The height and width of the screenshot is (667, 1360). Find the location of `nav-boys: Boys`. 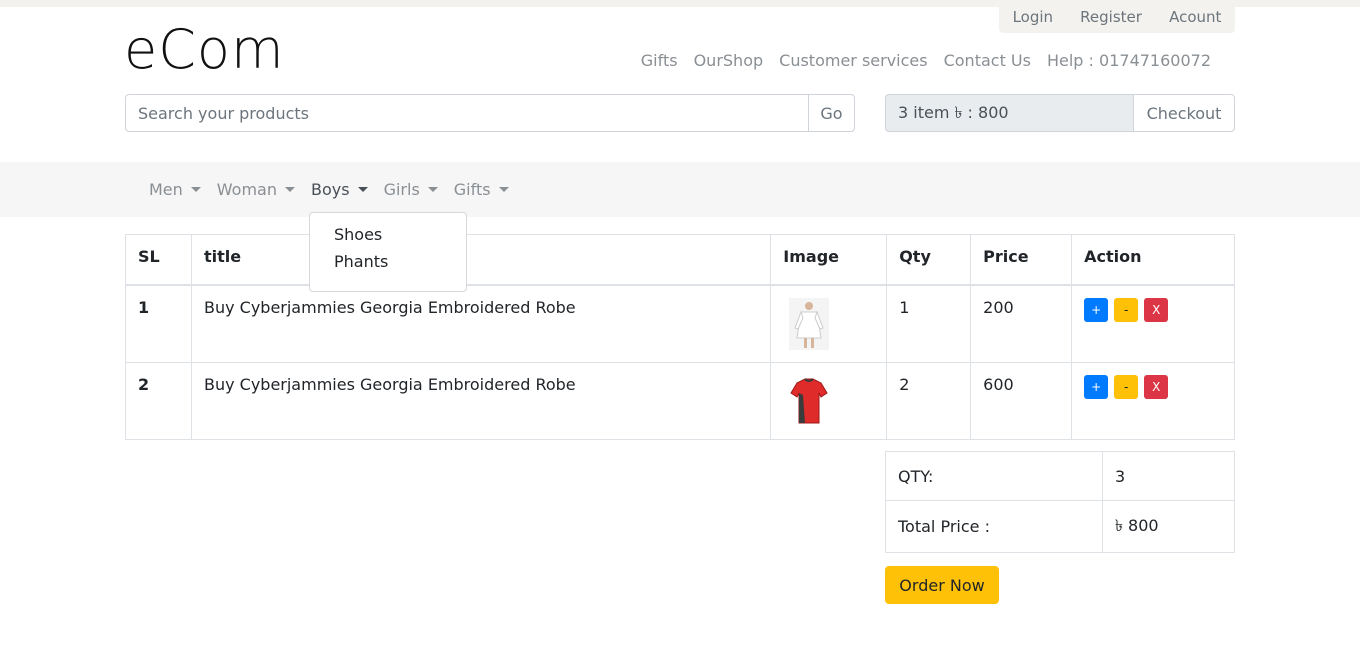

nav-boys: Boys is located at coordinates (339, 189).